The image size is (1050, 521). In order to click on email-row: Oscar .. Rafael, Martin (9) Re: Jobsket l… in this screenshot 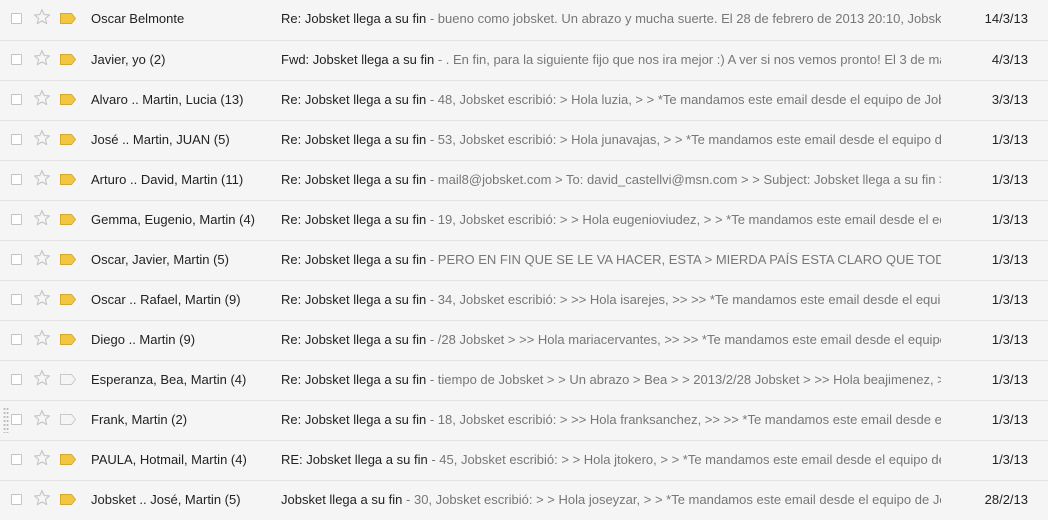, I will do `click(524, 300)`.